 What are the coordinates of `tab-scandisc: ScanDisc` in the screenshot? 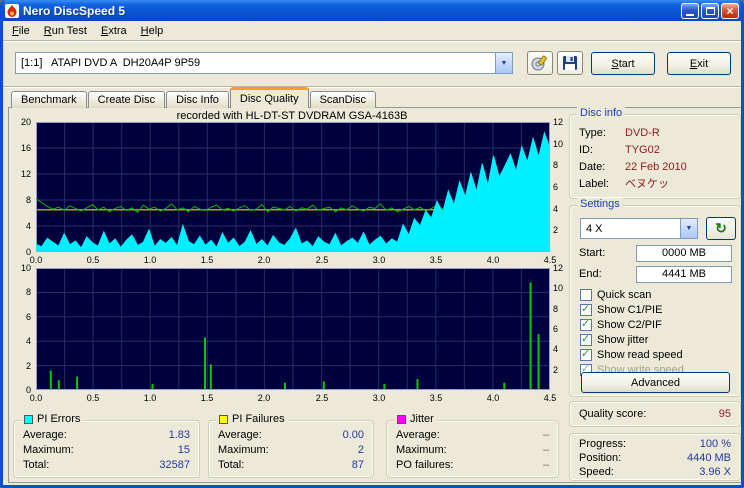 It's located at (343, 99).